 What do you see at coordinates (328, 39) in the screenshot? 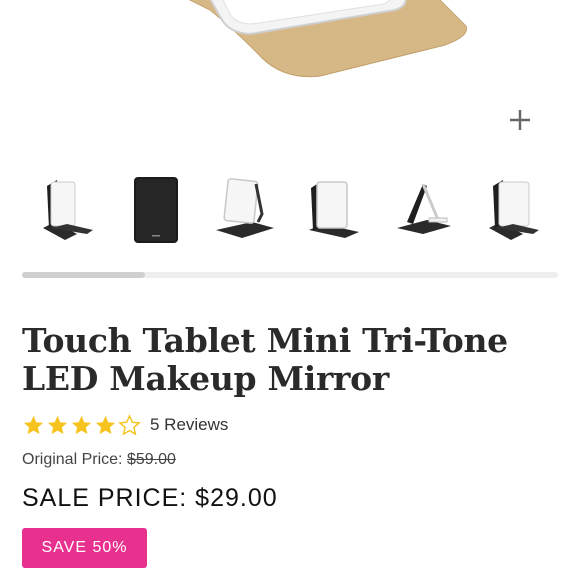
I see `mirror-hero-illustration` at bounding box center [328, 39].